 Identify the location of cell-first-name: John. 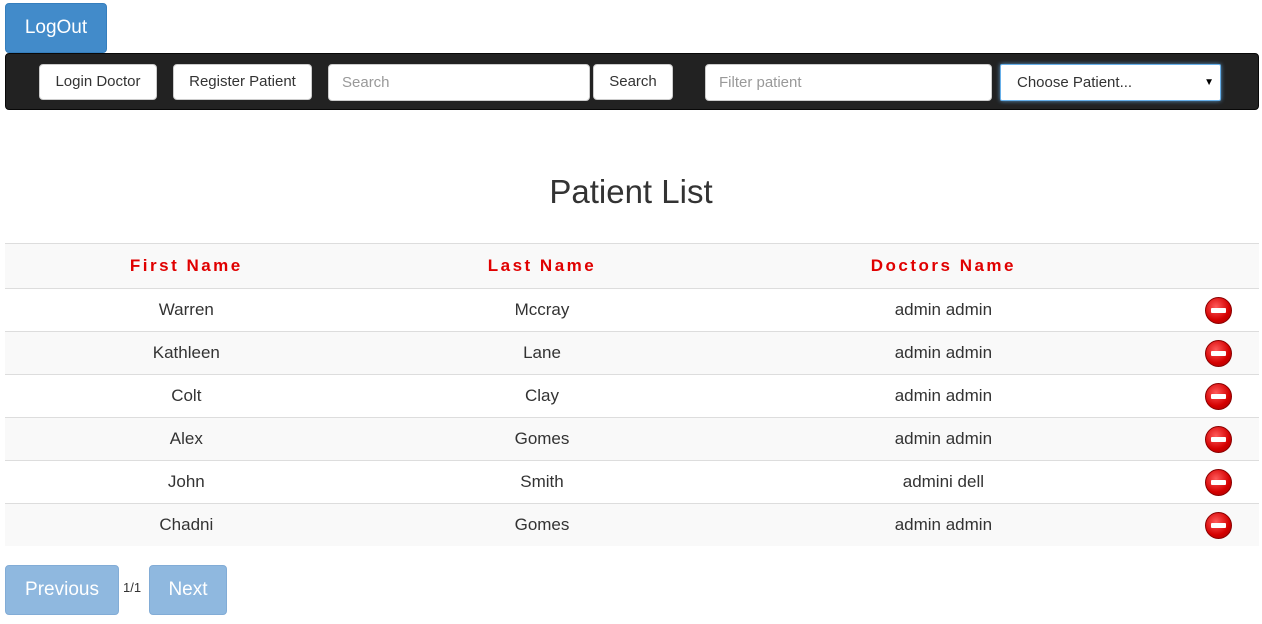
(186, 482).